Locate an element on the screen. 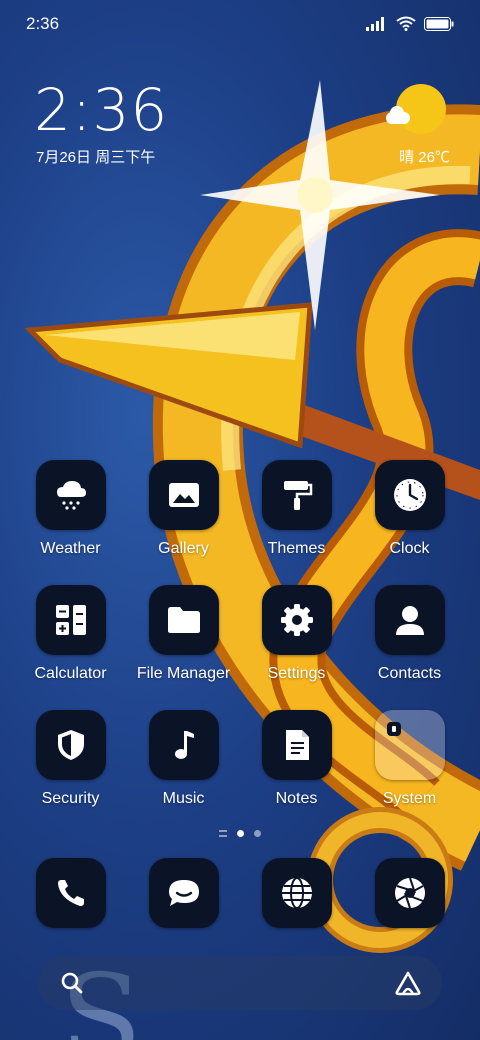 The width and height of the screenshot is (480, 1040). app-gallery: Gallery is located at coordinates (183, 509).